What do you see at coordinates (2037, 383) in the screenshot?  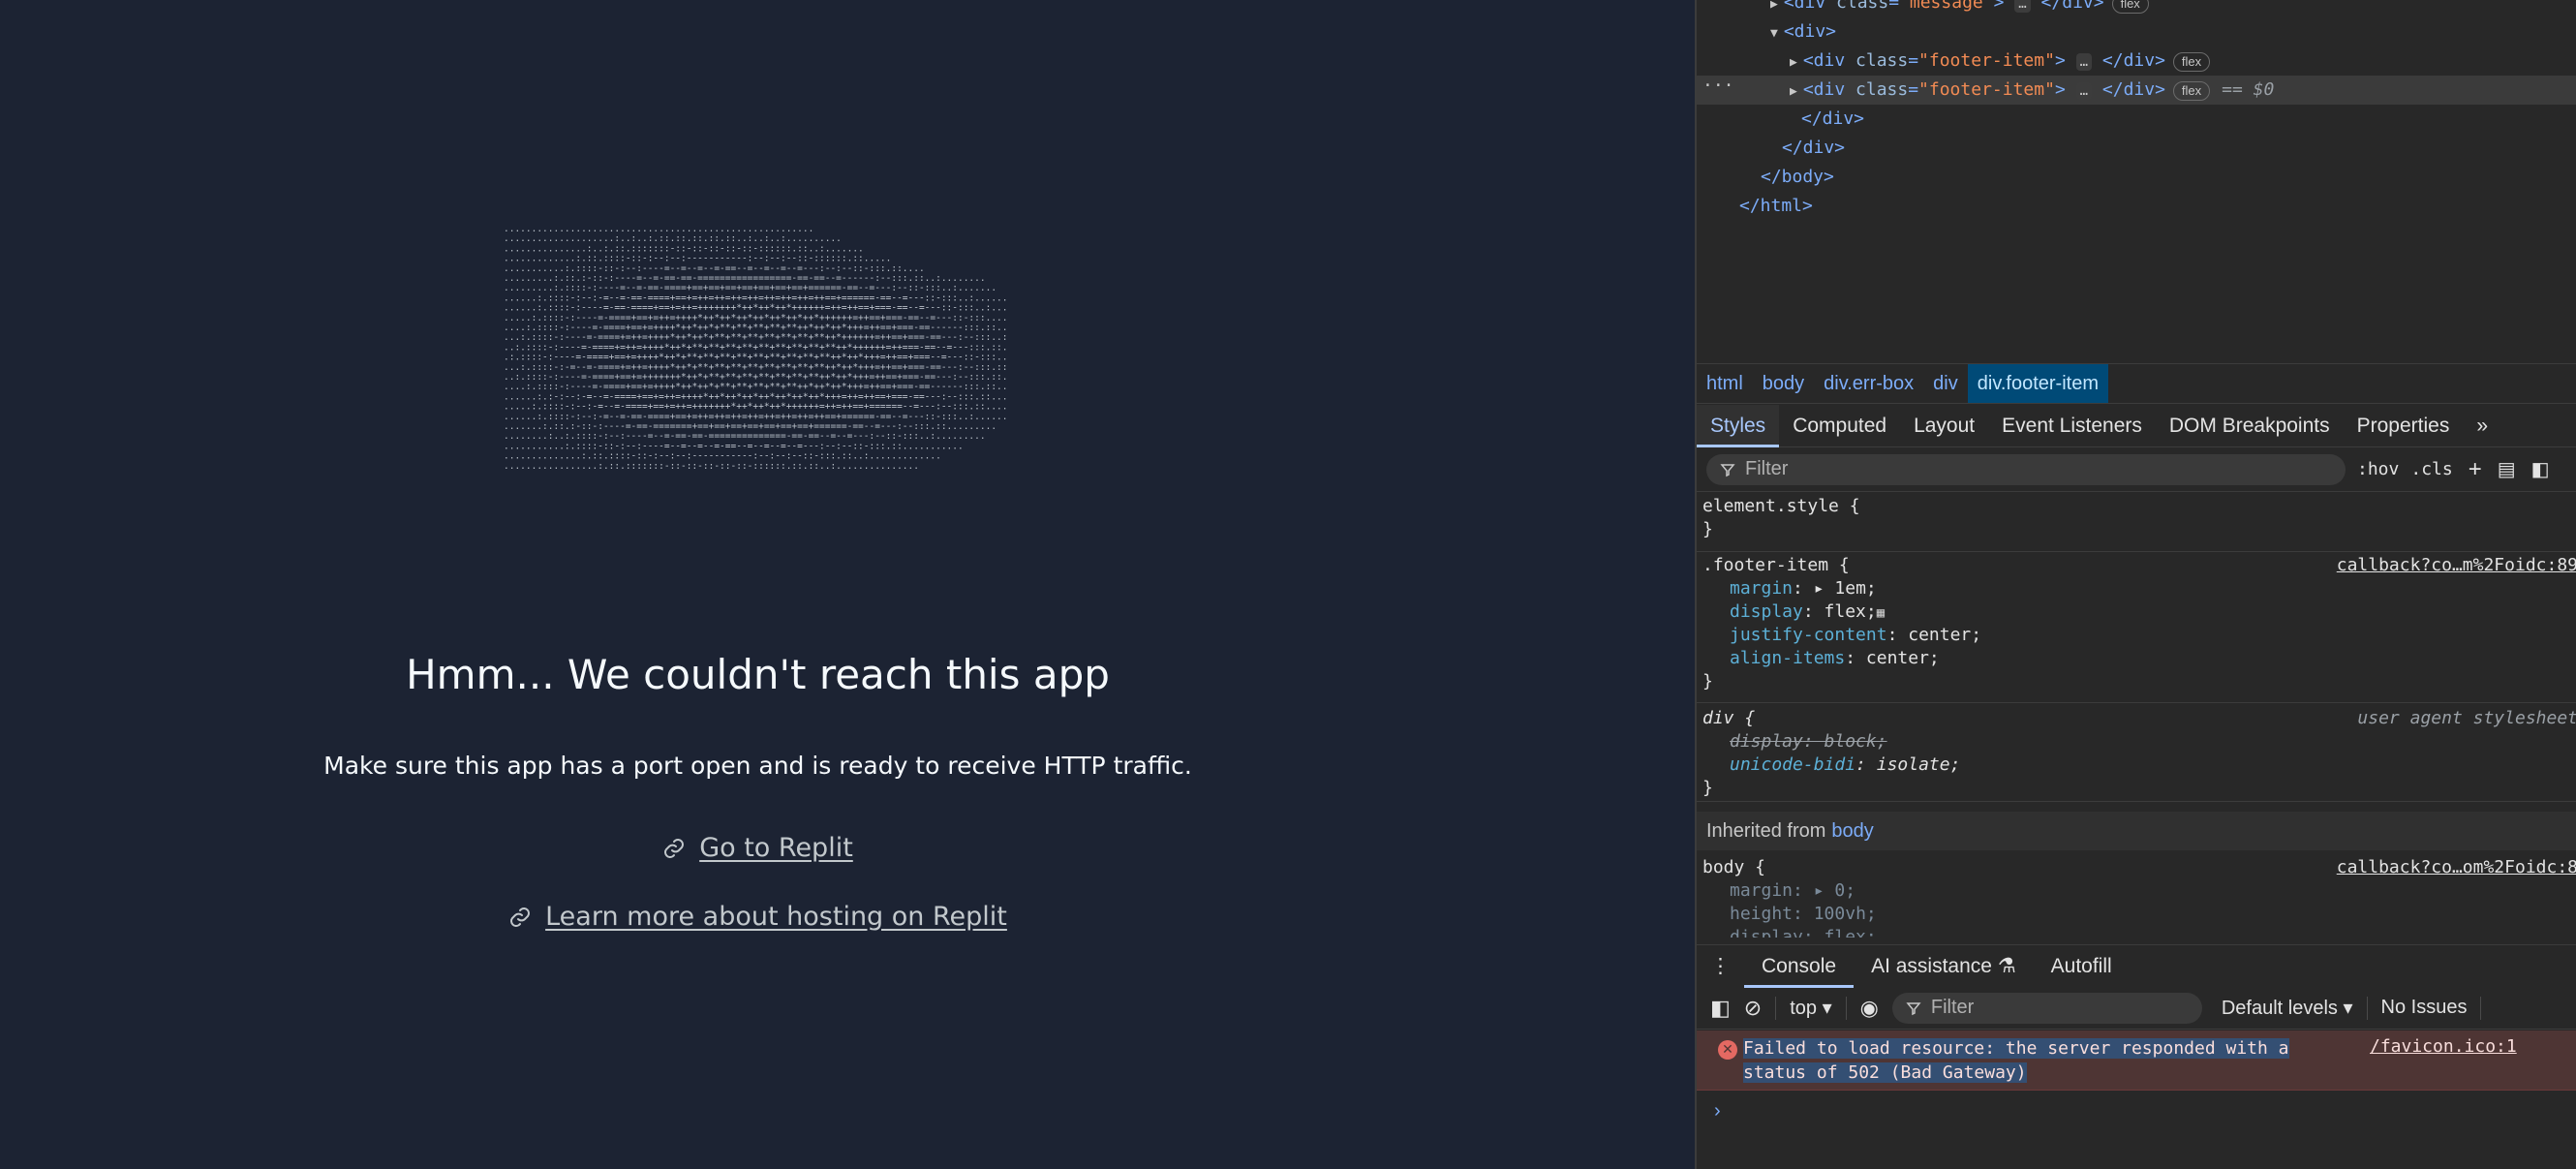 I see `breadcrumb-footer-item: div.footer-item` at bounding box center [2037, 383].